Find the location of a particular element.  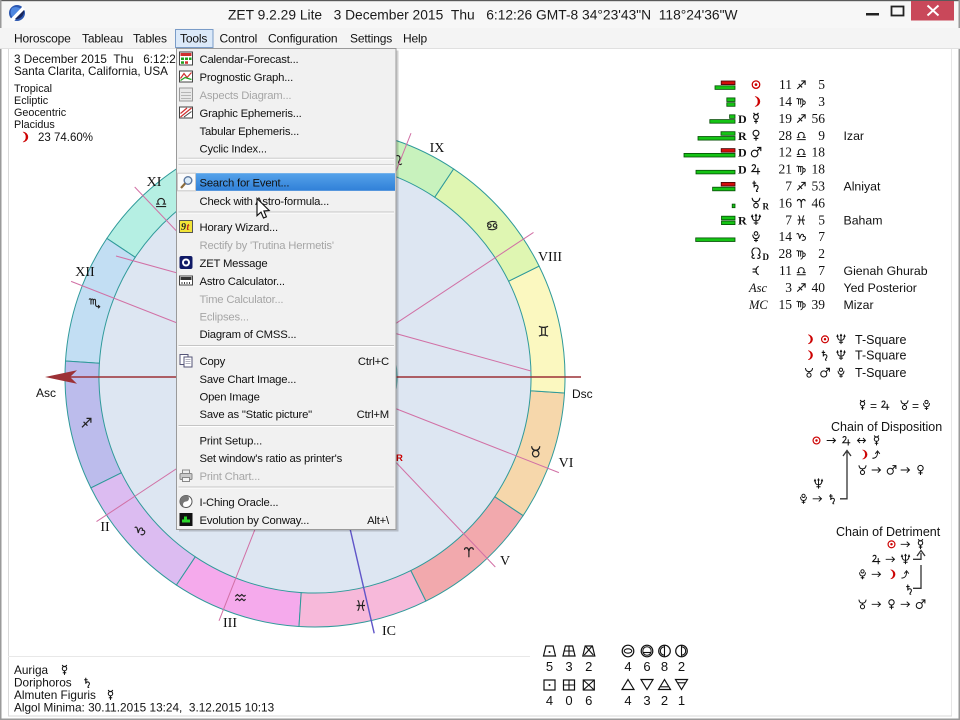

svg-text: 40 is located at coordinates (819, 287).